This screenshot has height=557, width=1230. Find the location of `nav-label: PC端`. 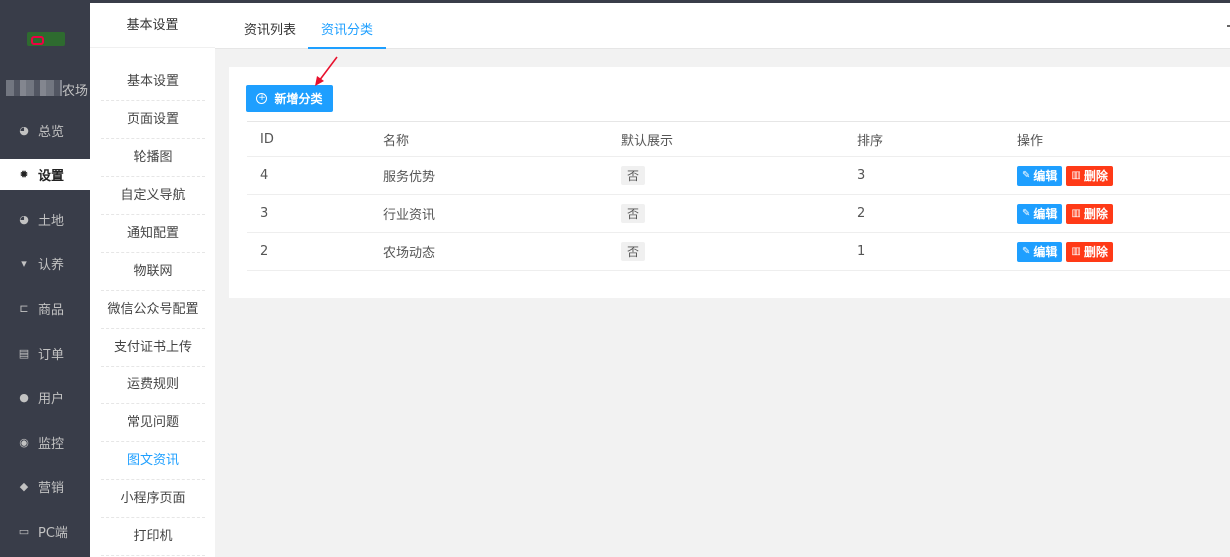

nav-label: PC端 is located at coordinates (53, 533).